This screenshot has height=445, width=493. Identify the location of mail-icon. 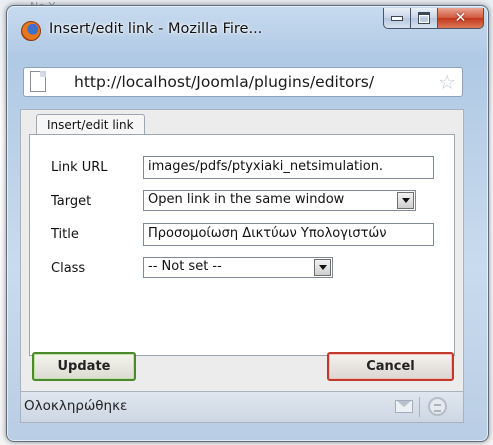
(404, 406).